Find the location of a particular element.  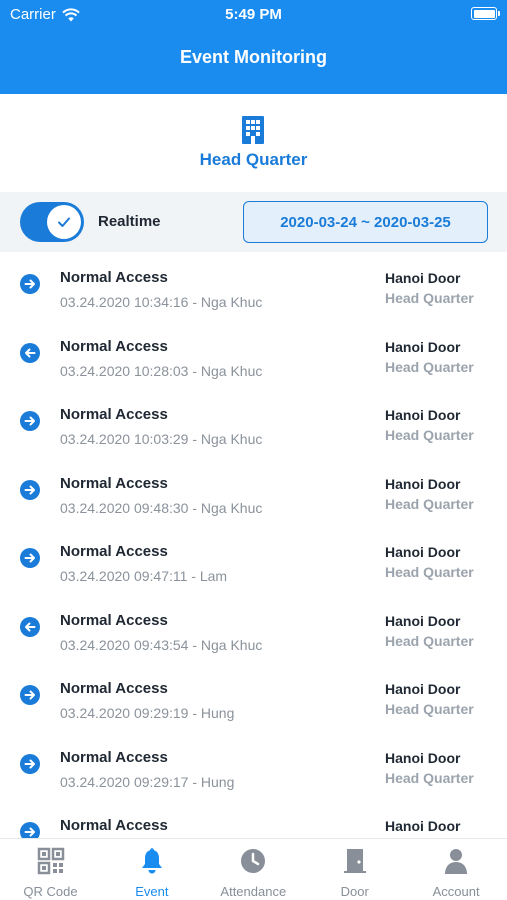

toggle-knob is located at coordinates (64, 222).